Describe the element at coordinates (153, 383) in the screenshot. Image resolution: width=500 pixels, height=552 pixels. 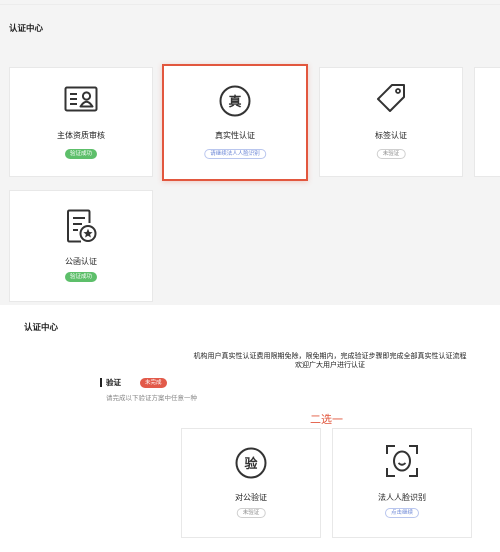
I see `verify-status-badge: 未完成` at that location.